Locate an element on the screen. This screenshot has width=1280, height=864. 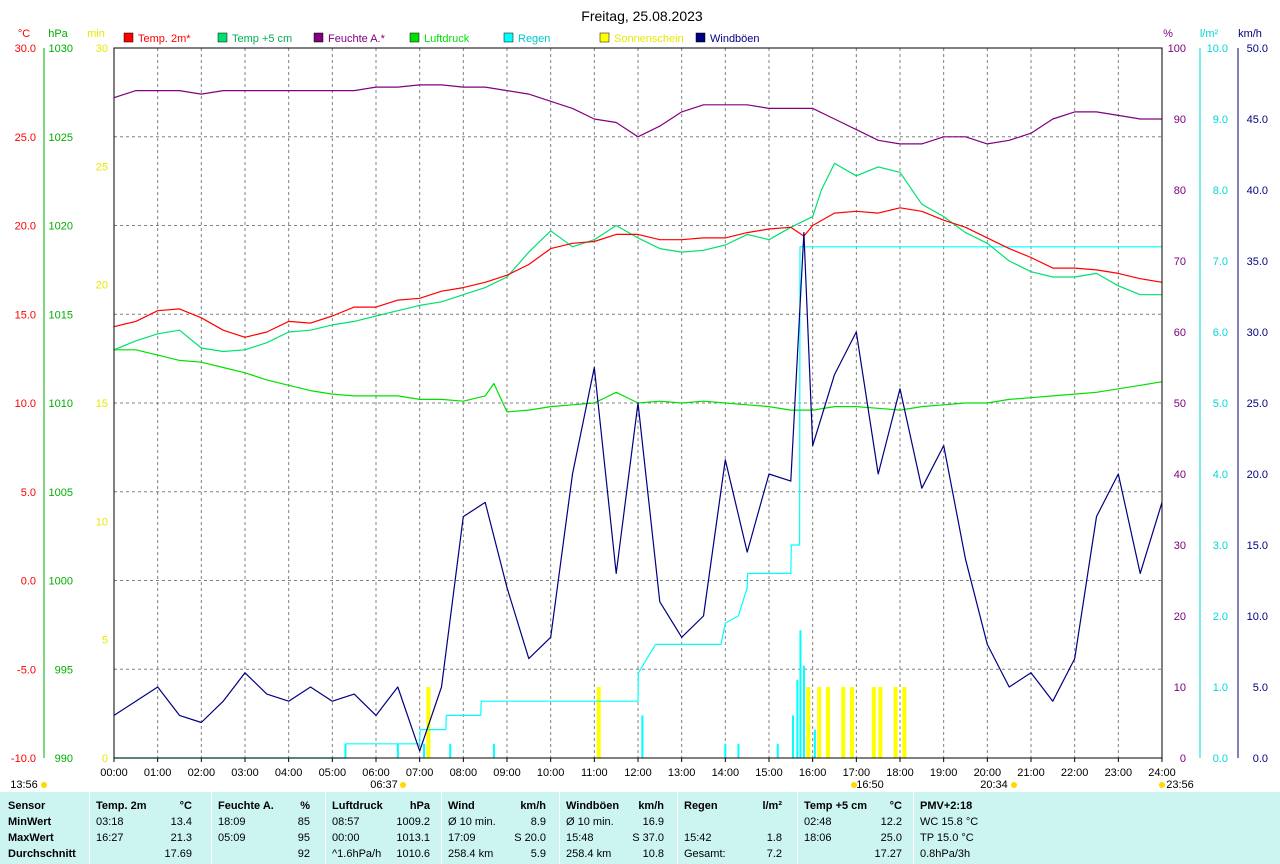
footer-value: 21.3 is located at coordinates (181, 838).